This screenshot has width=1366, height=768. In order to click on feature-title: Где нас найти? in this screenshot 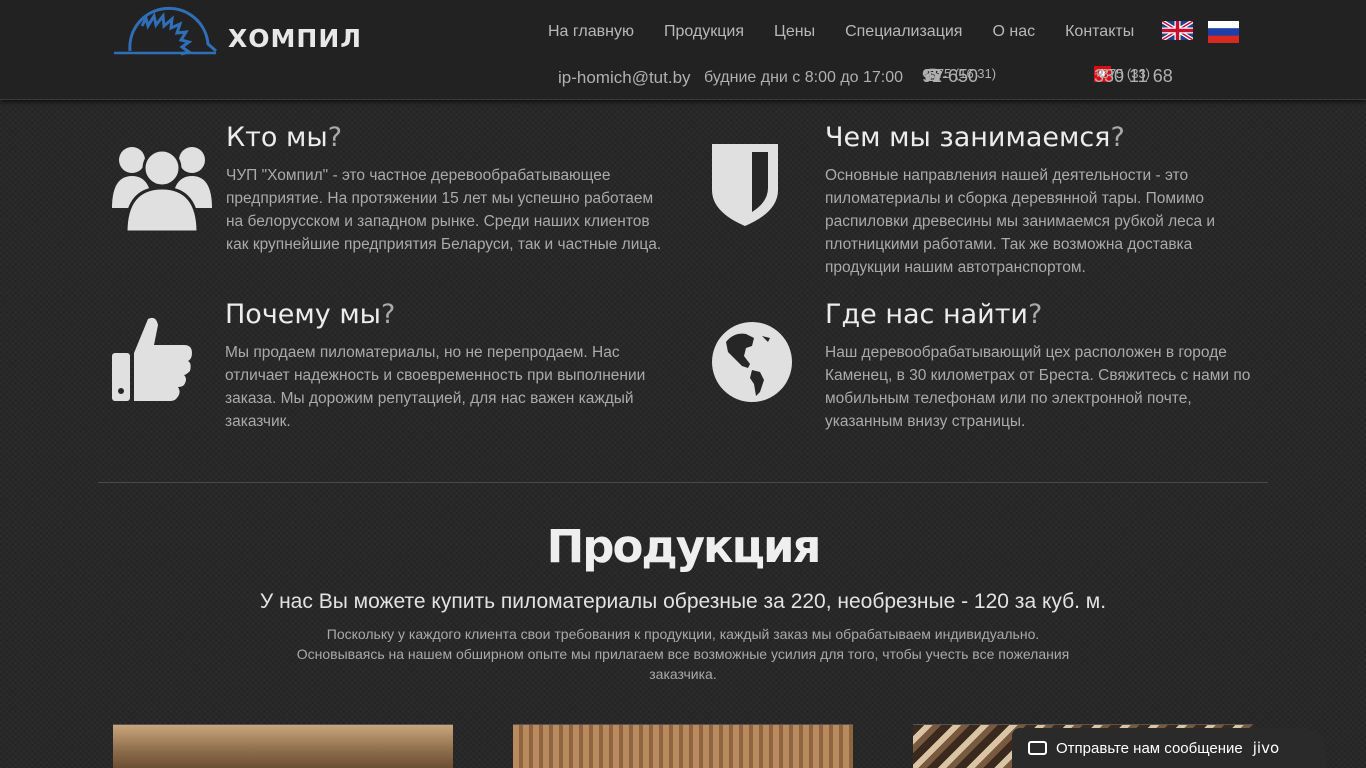, I will do `click(934, 314)`.